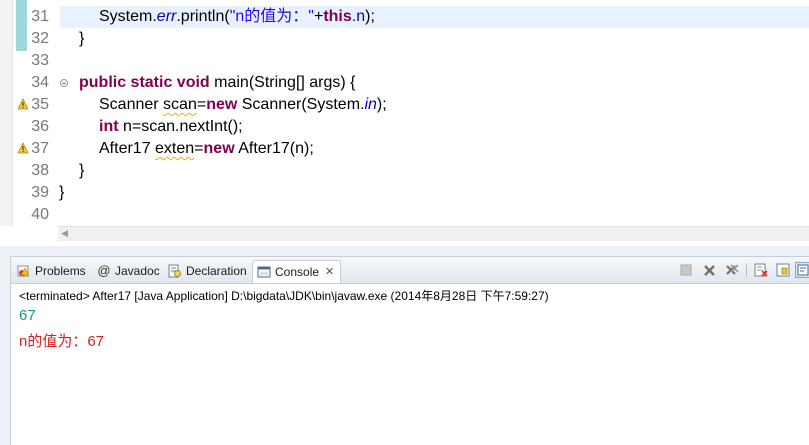 This screenshot has width=809, height=445. I want to click on code-token: +, so click(318, 16).